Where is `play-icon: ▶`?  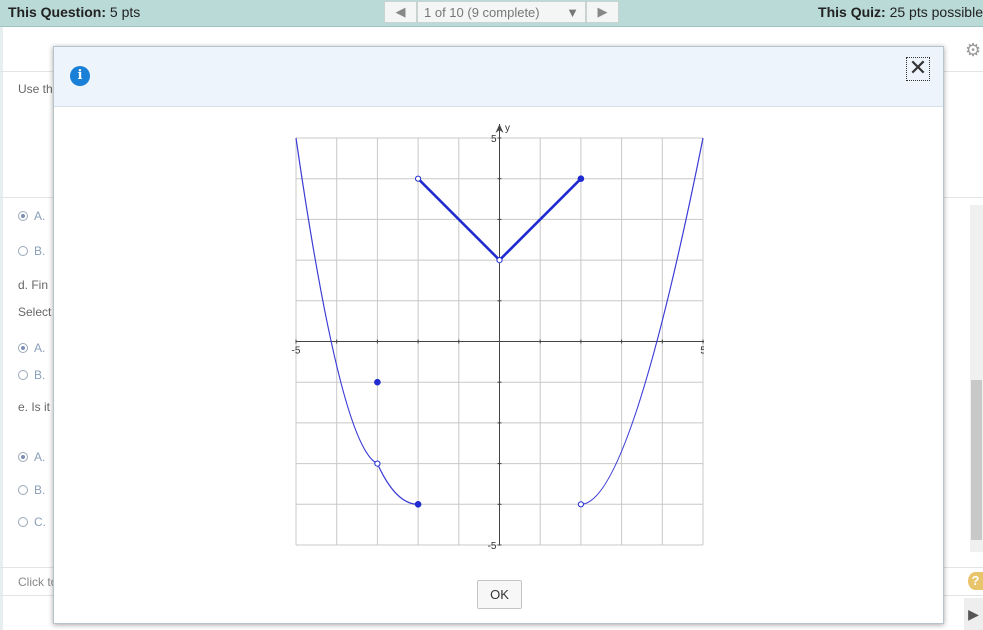 play-icon: ▶ is located at coordinates (973, 613).